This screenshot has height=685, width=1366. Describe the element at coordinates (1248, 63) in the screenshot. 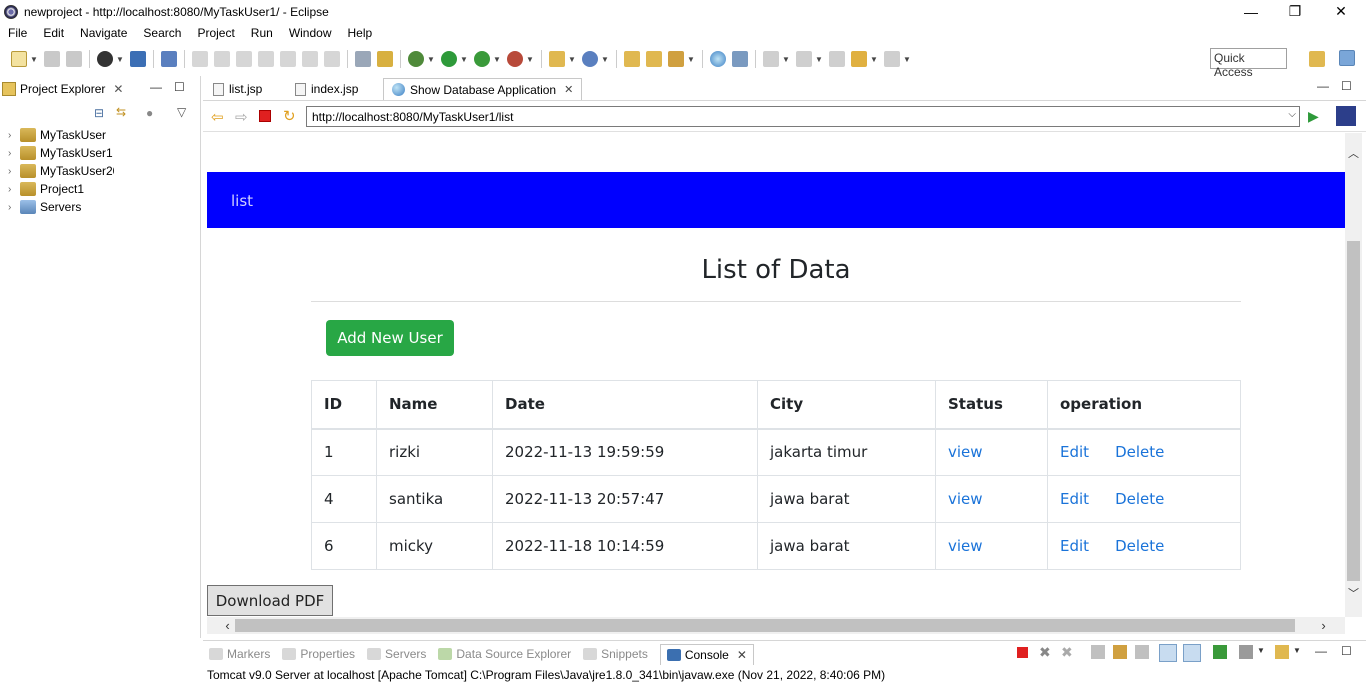

I see `quick-access-input: Quick Access` at that location.